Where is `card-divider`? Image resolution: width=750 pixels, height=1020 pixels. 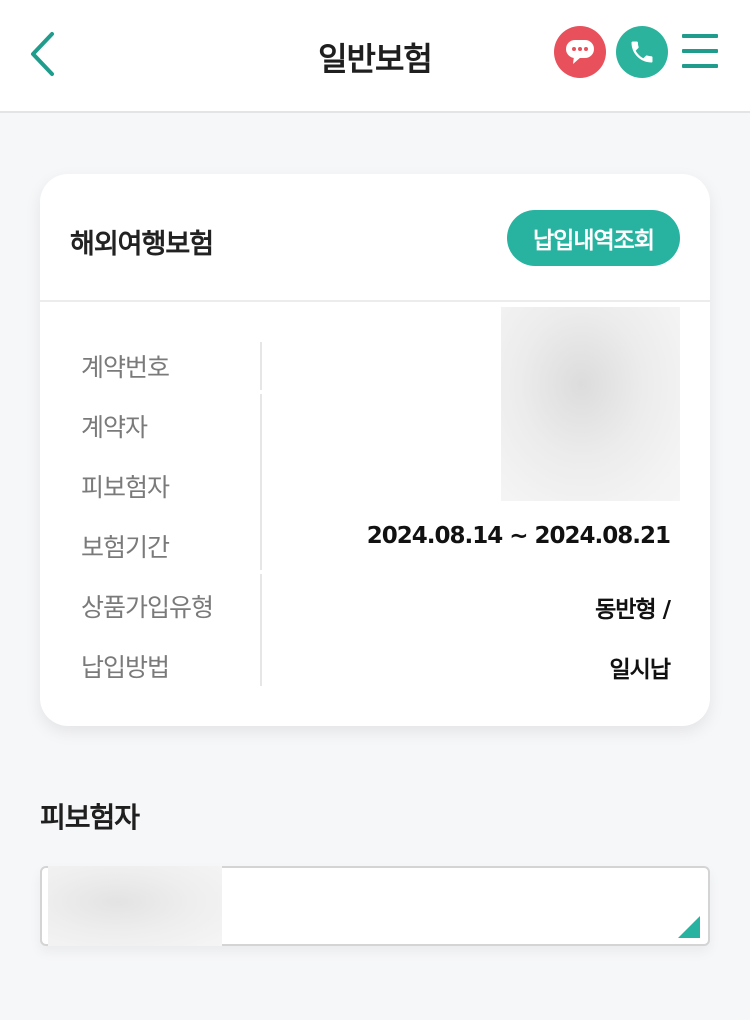 card-divider is located at coordinates (375, 301).